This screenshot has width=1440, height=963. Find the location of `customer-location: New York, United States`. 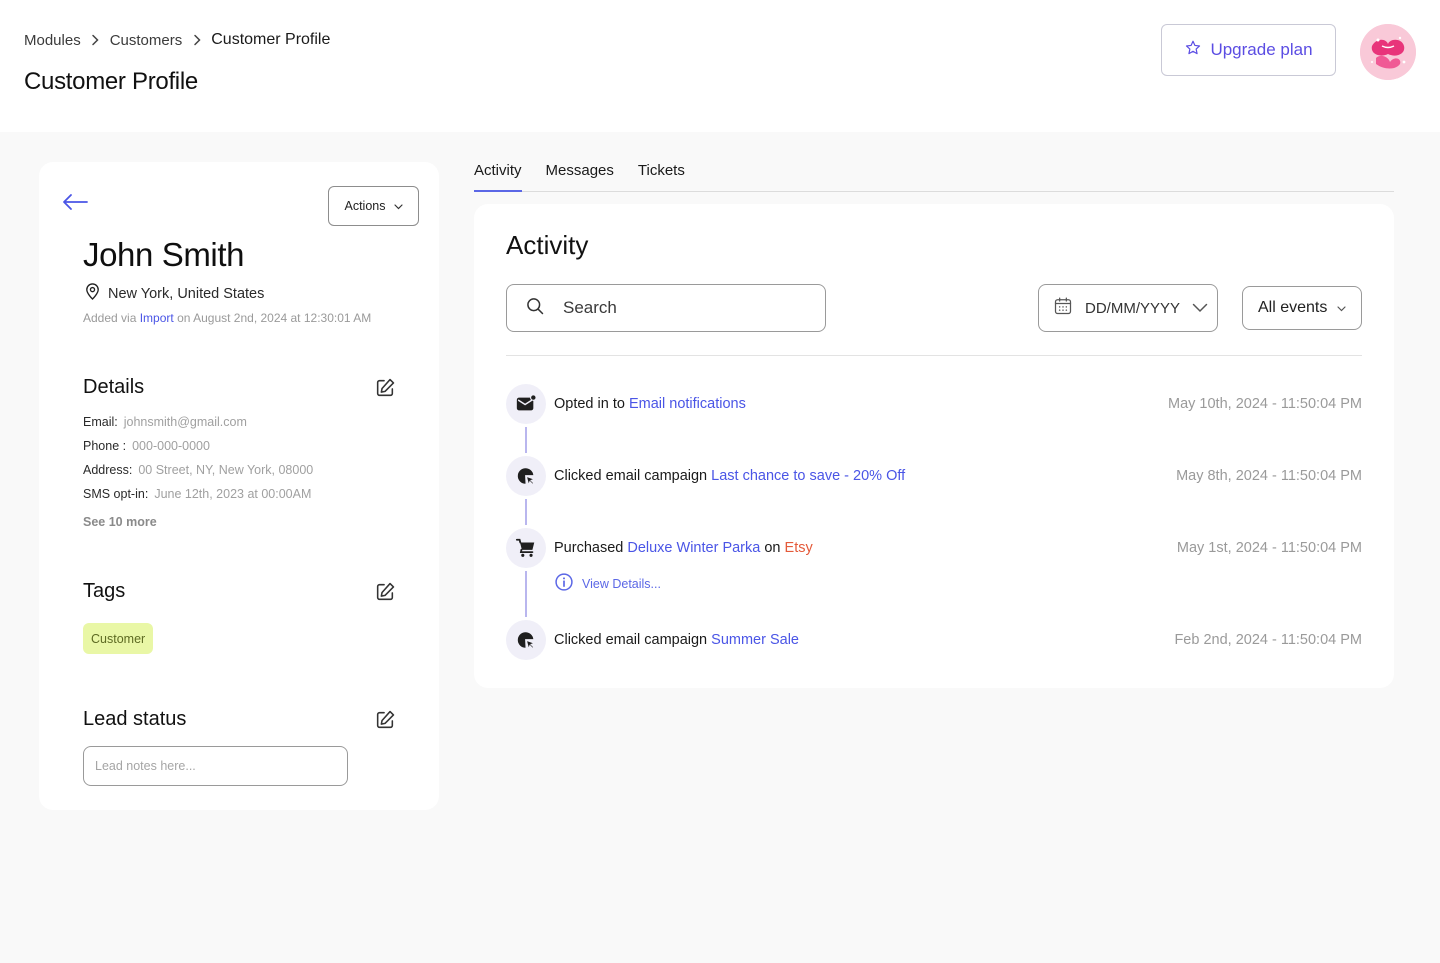

customer-location: New York, United States is located at coordinates (173, 293).